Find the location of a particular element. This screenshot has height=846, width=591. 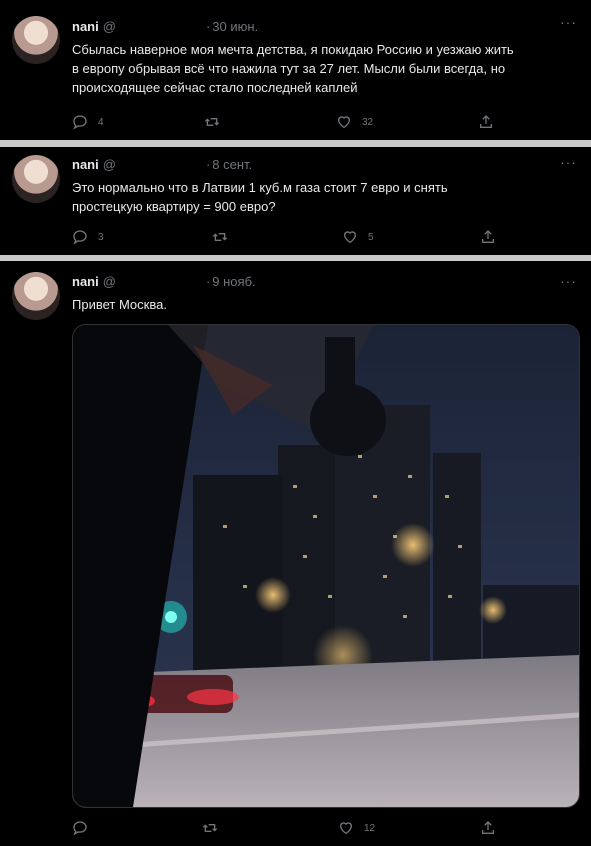

tweet-header: nani @ · 30 июн. is located at coordinates (165, 26).